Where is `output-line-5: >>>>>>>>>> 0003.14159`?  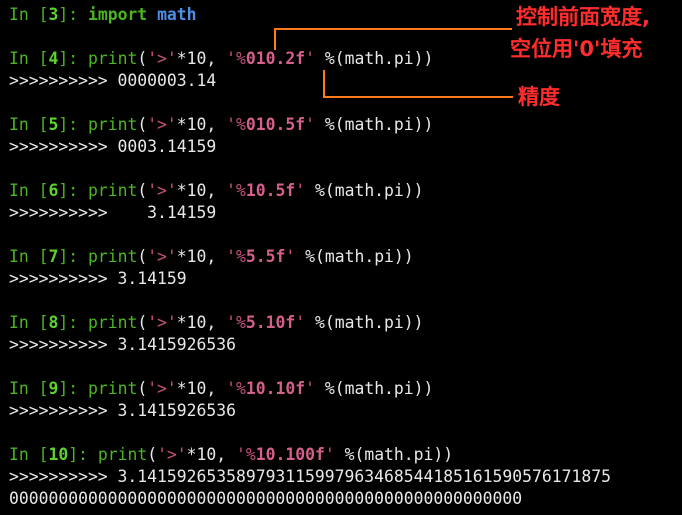 output-line-5: >>>>>>>>>> 0003.14159 is located at coordinates (113, 146).